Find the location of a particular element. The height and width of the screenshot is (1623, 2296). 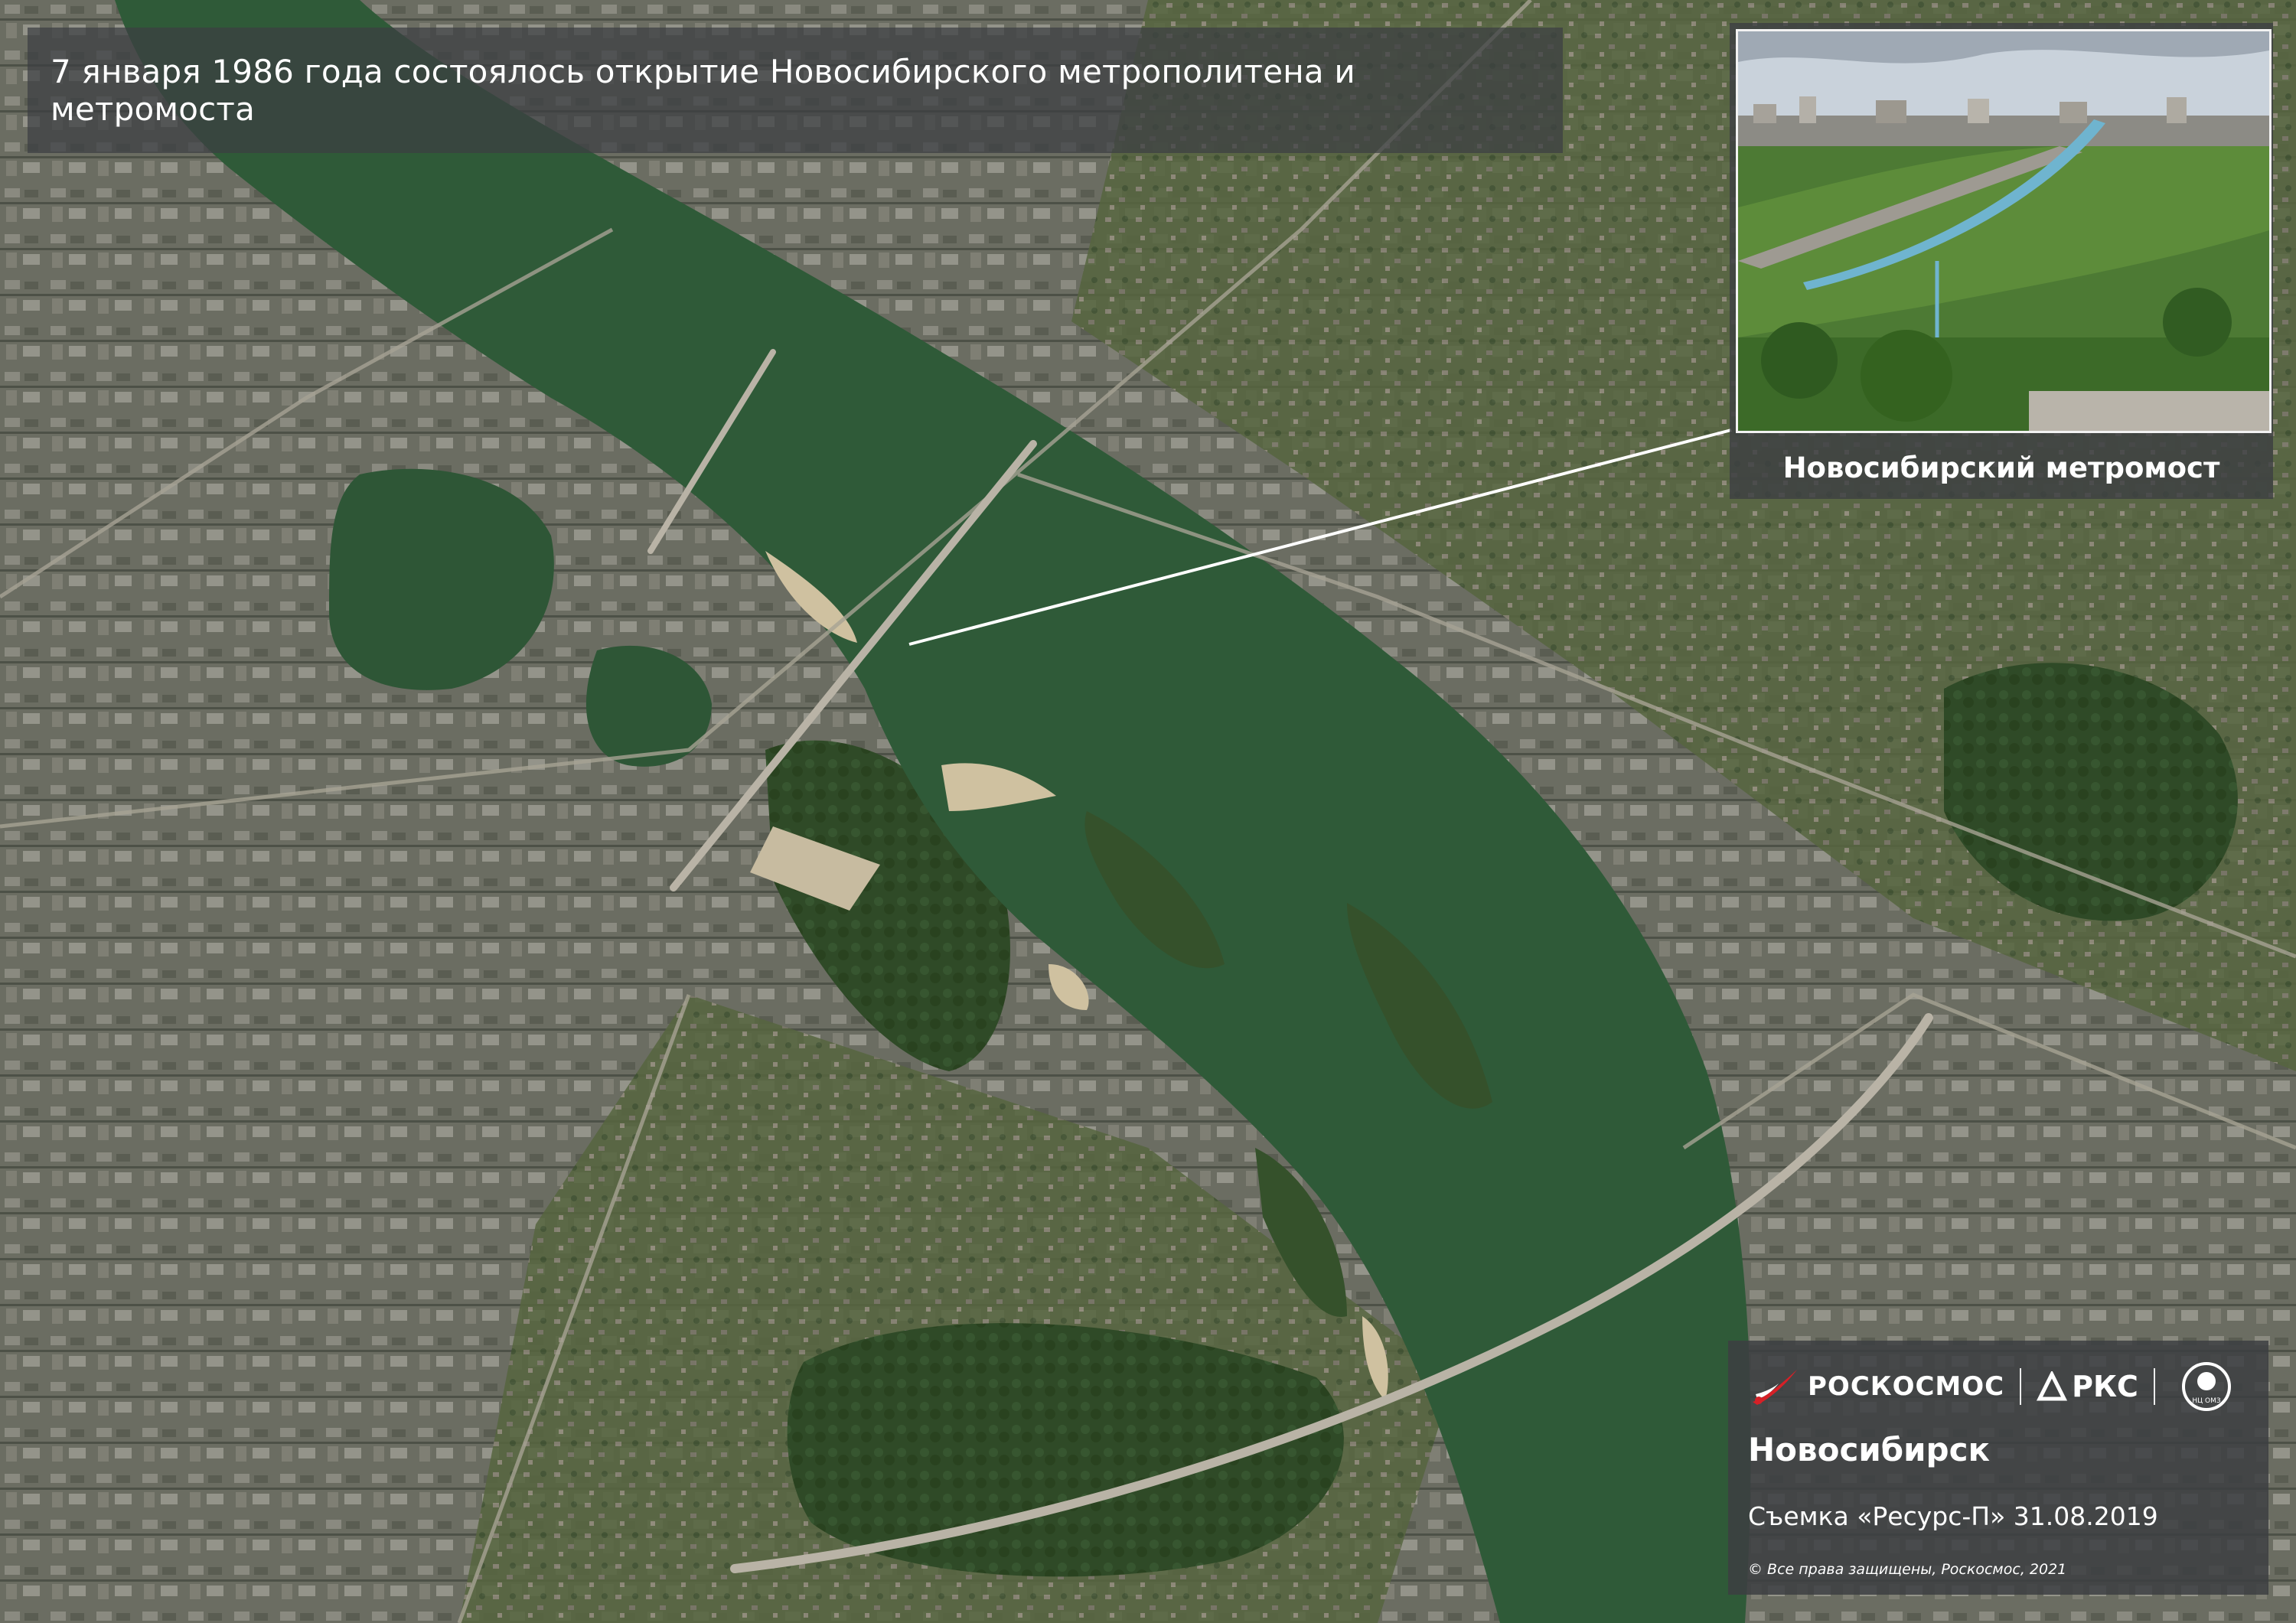

inset-caption: Новосибирский метромост is located at coordinates (2001, 467).